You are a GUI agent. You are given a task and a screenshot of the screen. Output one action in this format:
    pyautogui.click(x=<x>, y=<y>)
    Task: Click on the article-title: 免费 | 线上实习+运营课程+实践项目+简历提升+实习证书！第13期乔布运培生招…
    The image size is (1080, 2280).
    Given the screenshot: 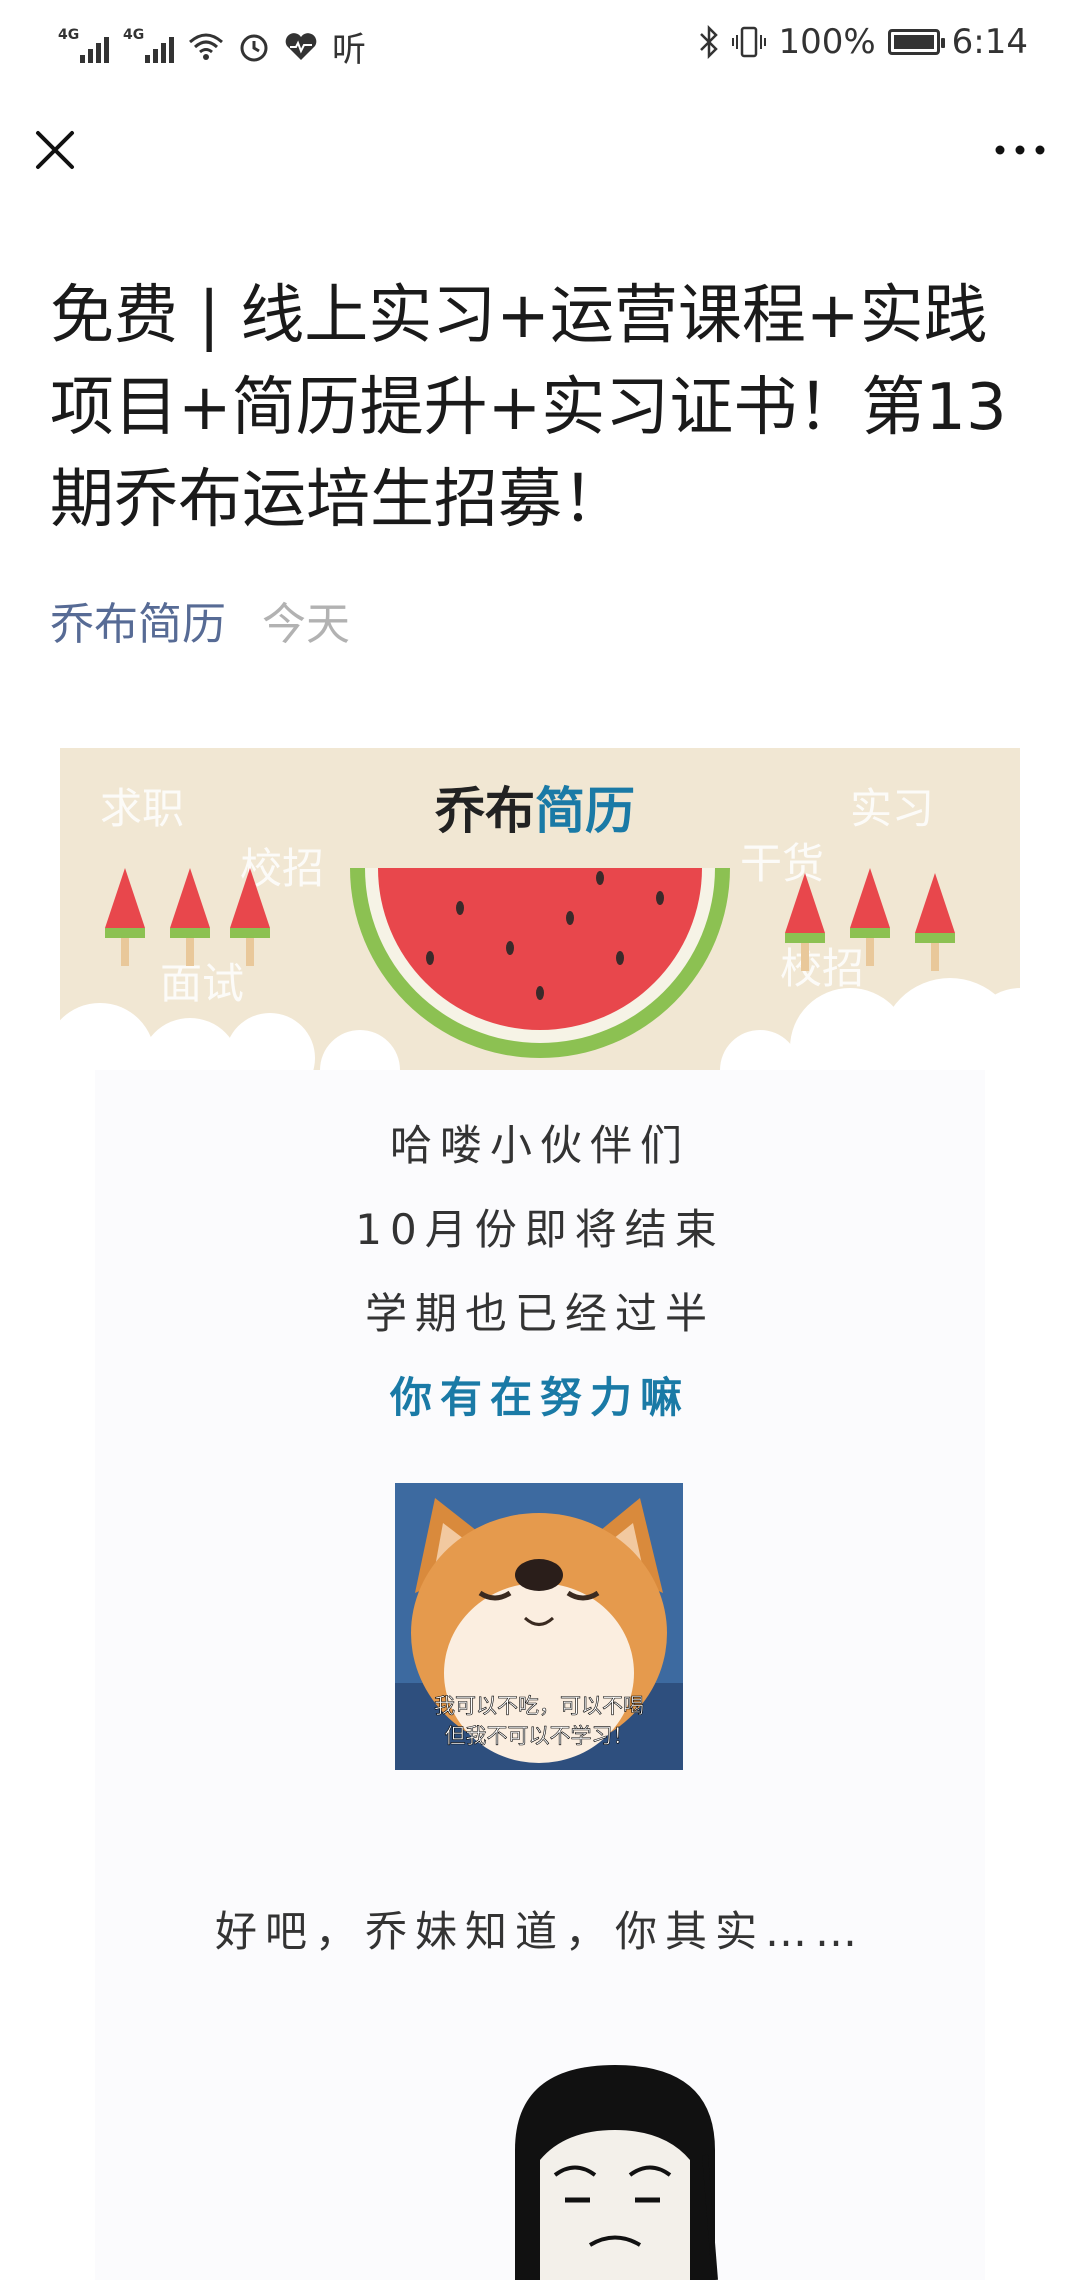 What is the action you would take?
    pyautogui.click(x=528, y=408)
    